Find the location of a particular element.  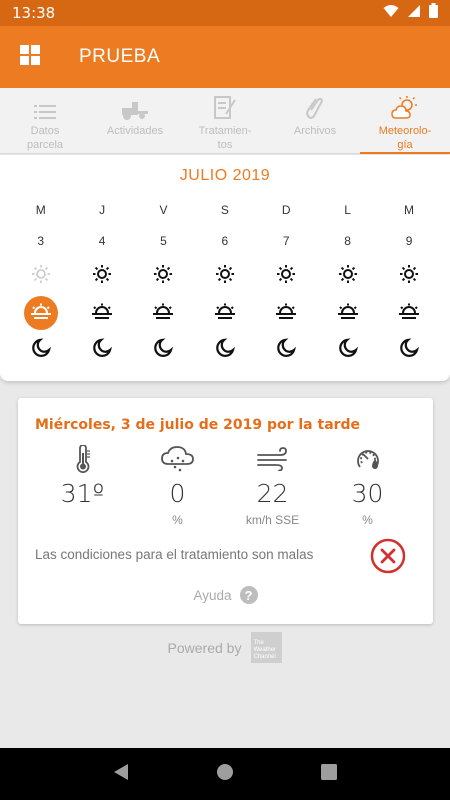

home-button is located at coordinates (225, 774).